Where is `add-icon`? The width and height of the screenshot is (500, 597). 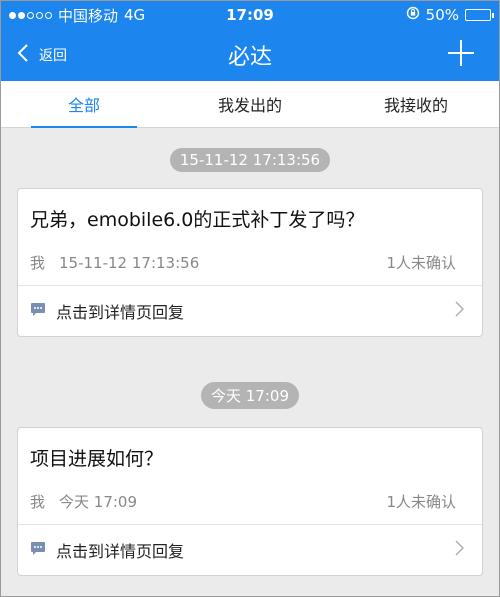 add-icon is located at coordinates (461, 55).